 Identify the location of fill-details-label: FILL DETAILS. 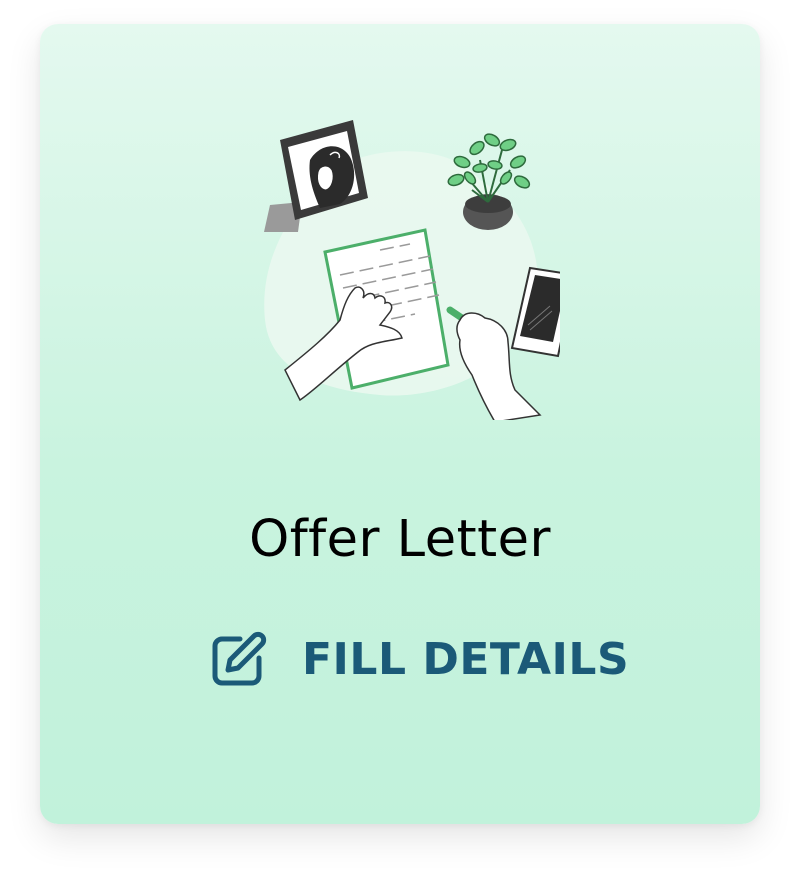
(466, 659).